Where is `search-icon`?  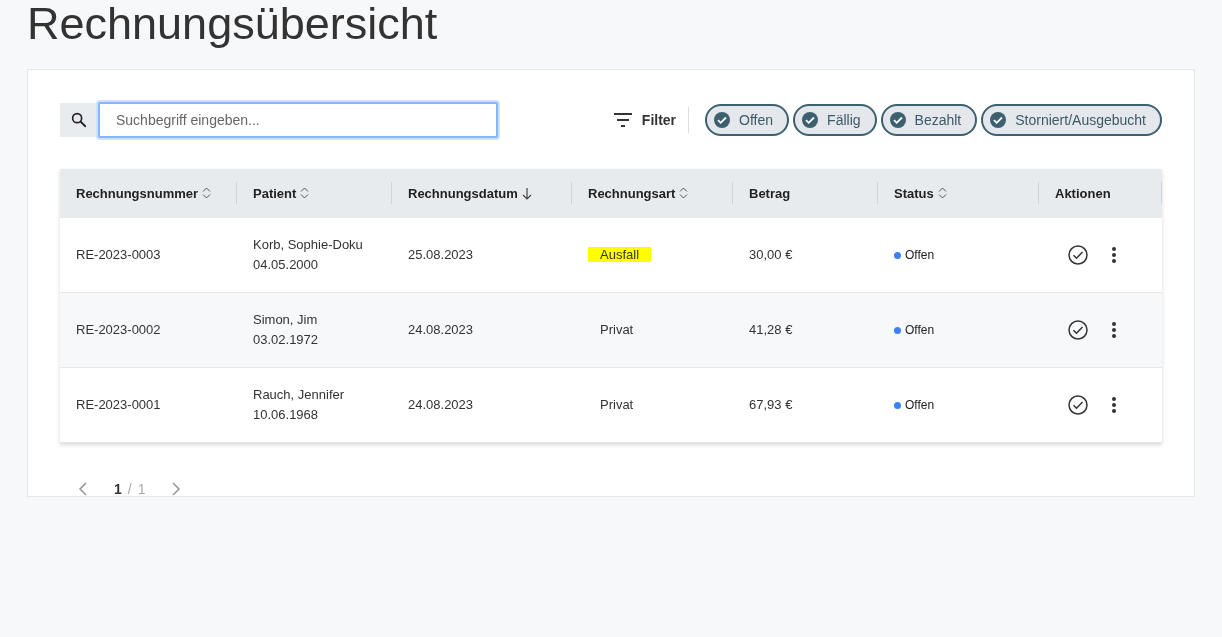
search-icon is located at coordinates (79, 120).